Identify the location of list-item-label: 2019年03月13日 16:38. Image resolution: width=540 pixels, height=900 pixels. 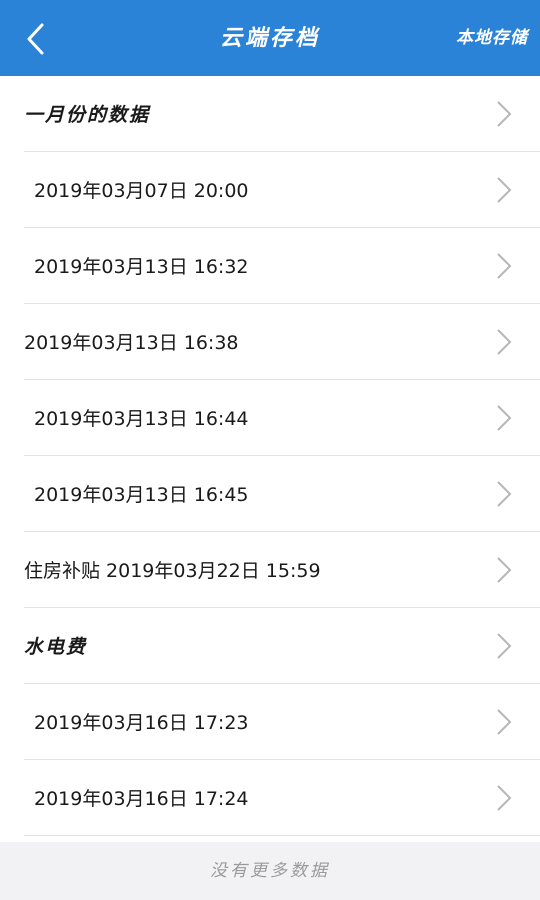
(131, 343).